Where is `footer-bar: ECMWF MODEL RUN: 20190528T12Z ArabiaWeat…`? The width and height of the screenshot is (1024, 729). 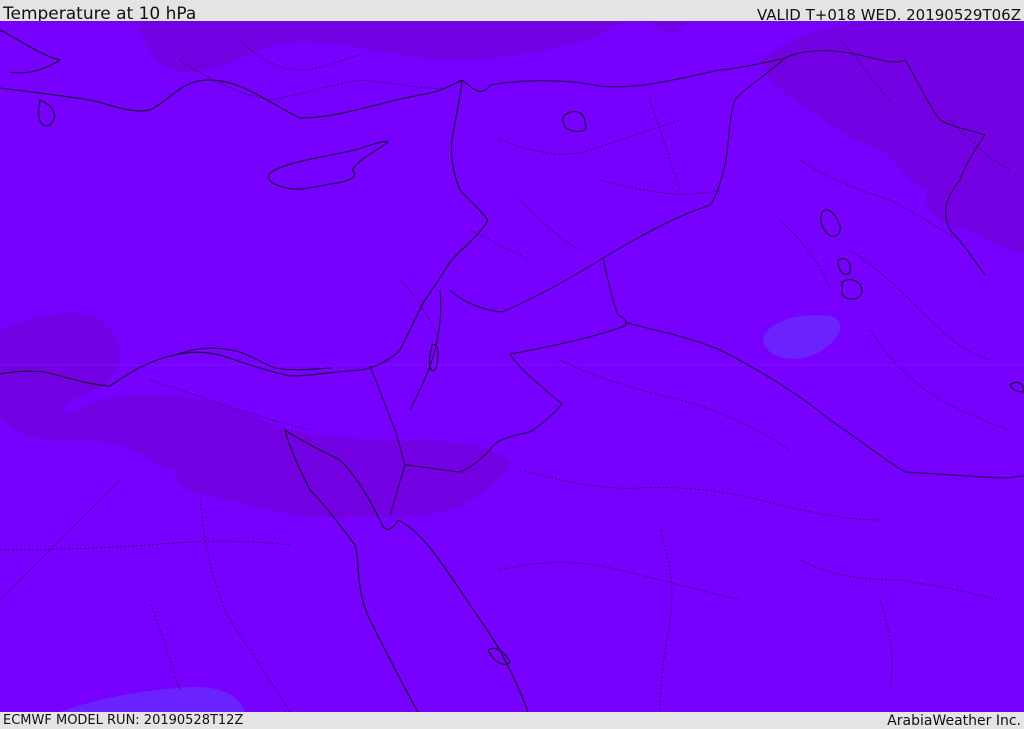
footer-bar: ECMWF MODEL RUN: 20190528T12Z ArabiaWeat… is located at coordinates (512, 720).